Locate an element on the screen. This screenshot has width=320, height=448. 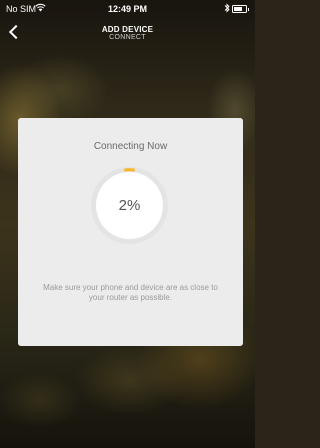
navigation-bar: ADD DEVICE CONNECT is located at coordinates (127, 33).